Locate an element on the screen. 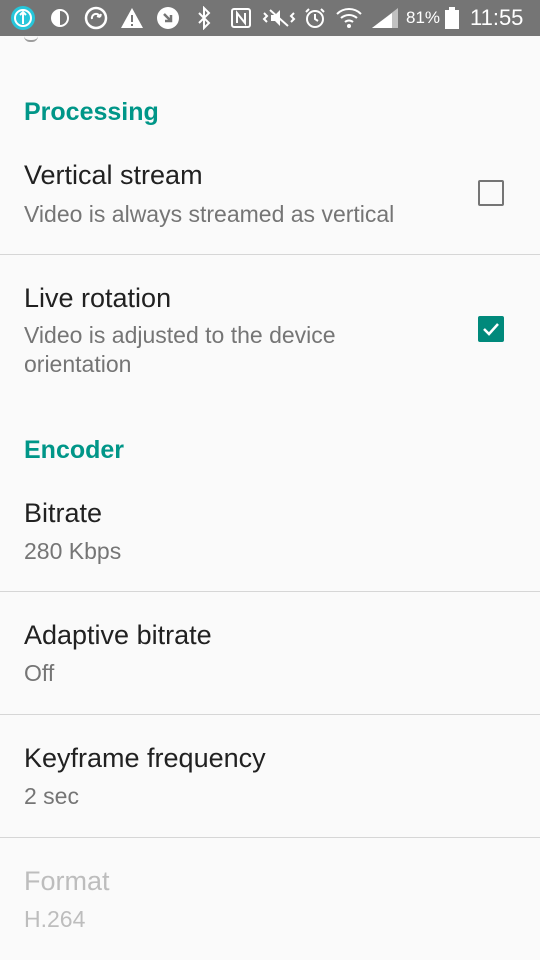 The width and height of the screenshot is (540, 960). category-processing: Processing is located at coordinates (91, 112).